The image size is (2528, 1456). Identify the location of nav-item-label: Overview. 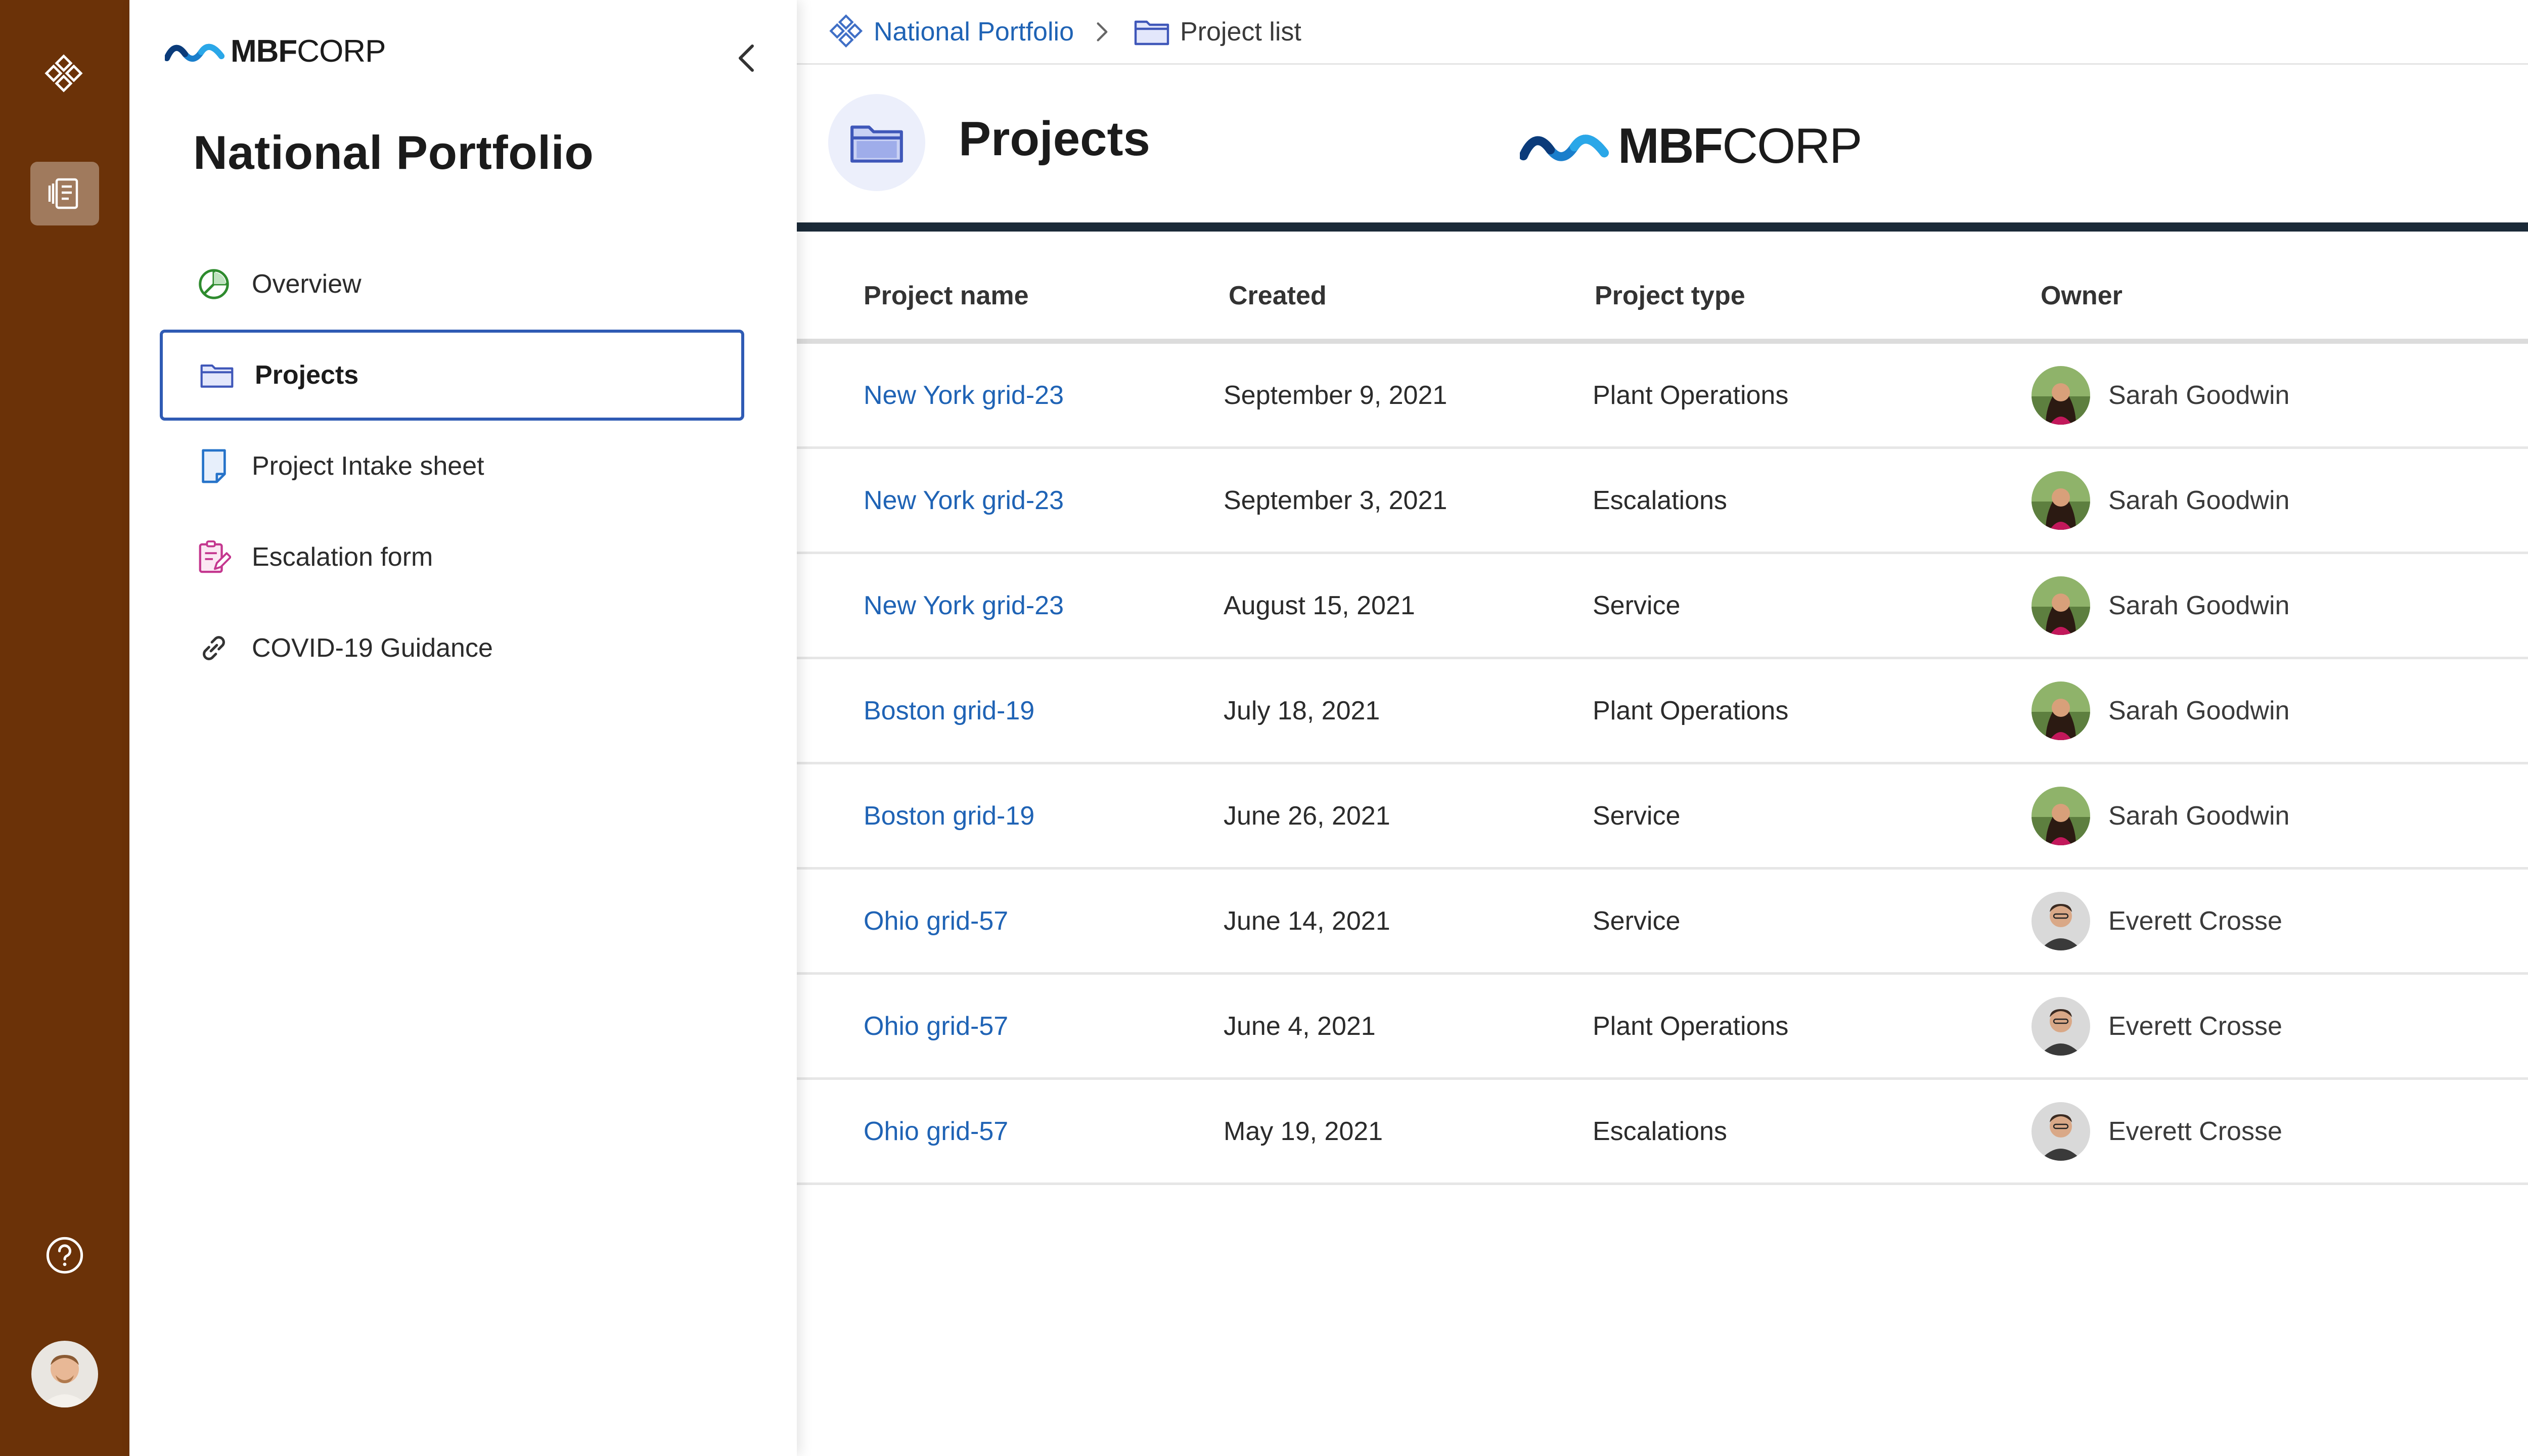
(307, 284).